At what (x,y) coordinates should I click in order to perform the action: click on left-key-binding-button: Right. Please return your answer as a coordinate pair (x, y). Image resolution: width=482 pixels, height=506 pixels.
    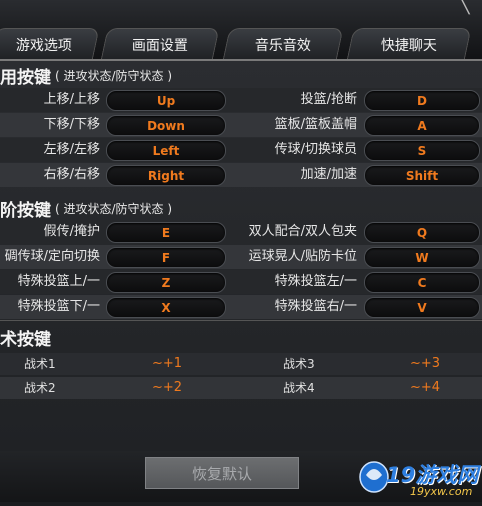
    Looking at the image, I should click on (166, 175).